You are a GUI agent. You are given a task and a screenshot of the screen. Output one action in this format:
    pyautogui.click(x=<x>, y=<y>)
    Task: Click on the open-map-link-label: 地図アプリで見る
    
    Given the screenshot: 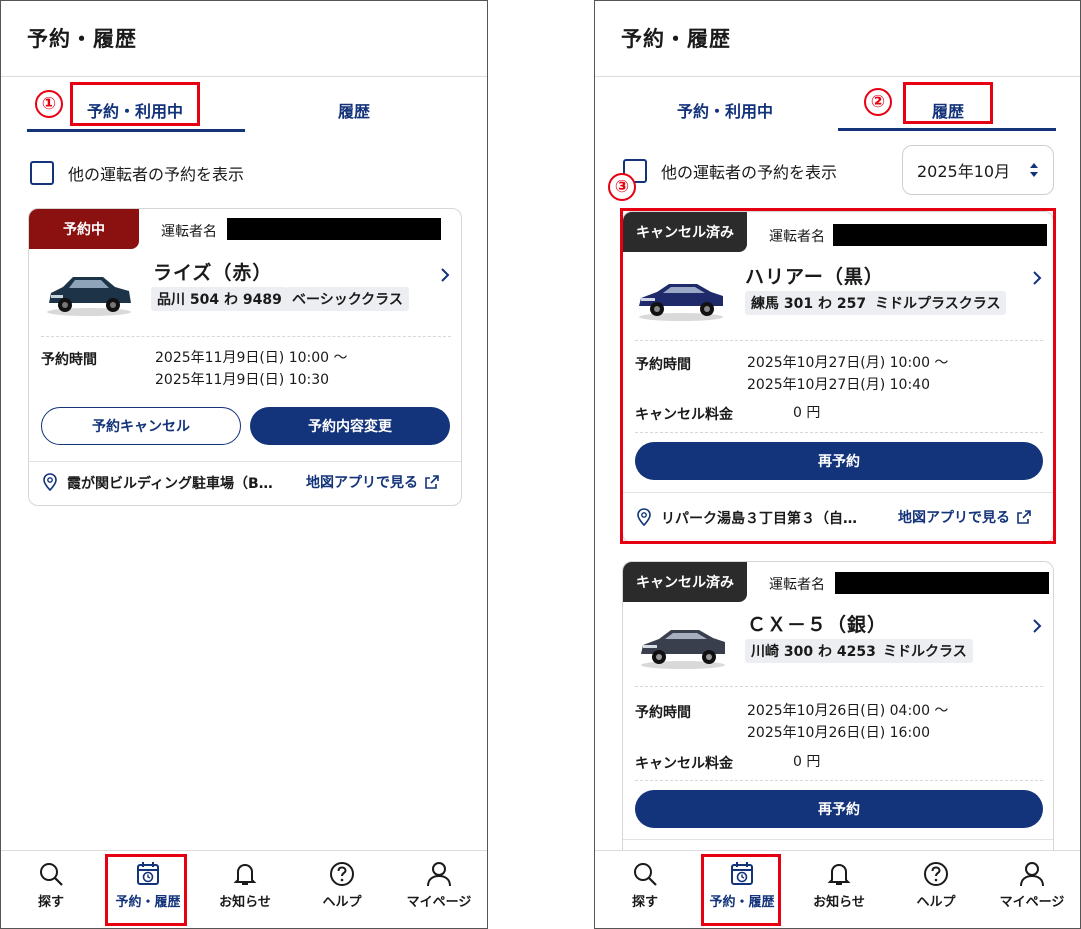 What is the action you would take?
    pyautogui.click(x=362, y=483)
    